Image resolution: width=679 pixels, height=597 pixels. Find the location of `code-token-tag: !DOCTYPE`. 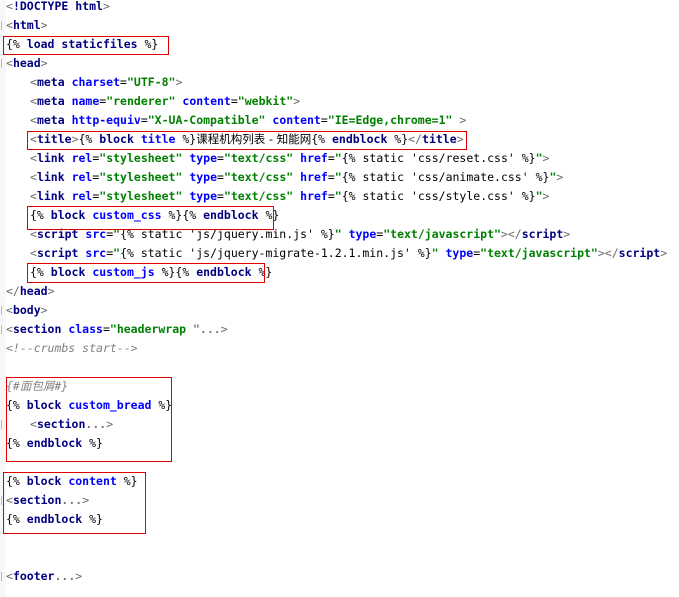

code-token-tag: !DOCTYPE is located at coordinates (44, 6).